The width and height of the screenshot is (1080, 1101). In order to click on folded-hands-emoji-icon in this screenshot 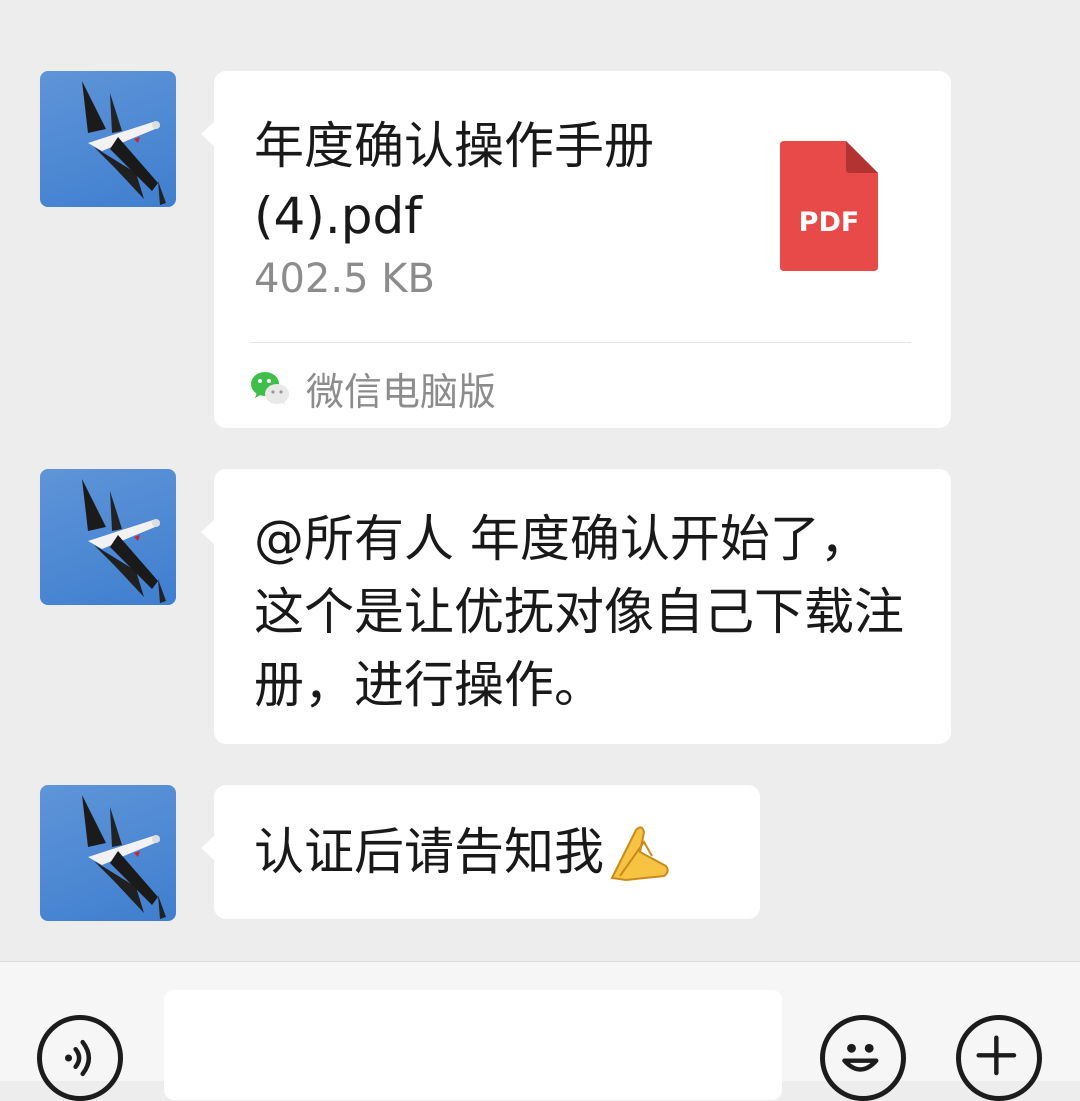, I will do `click(639, 854)`.